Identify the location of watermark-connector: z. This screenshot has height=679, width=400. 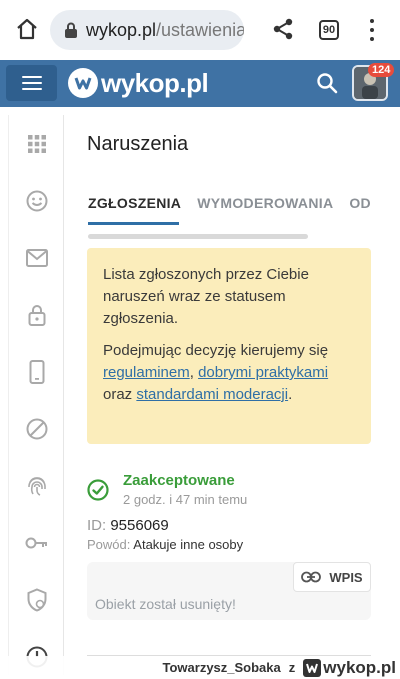
(292, 667).